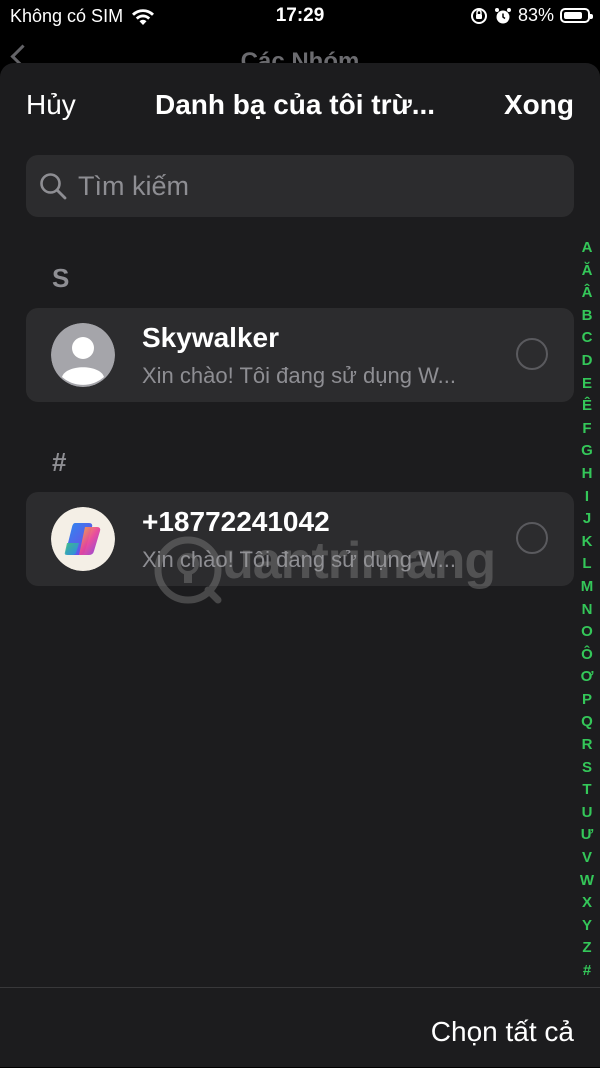  What do you see at coordinates (591, 16) in the screenshot?
I see `battery-tip` at bounding box center [591, 16].